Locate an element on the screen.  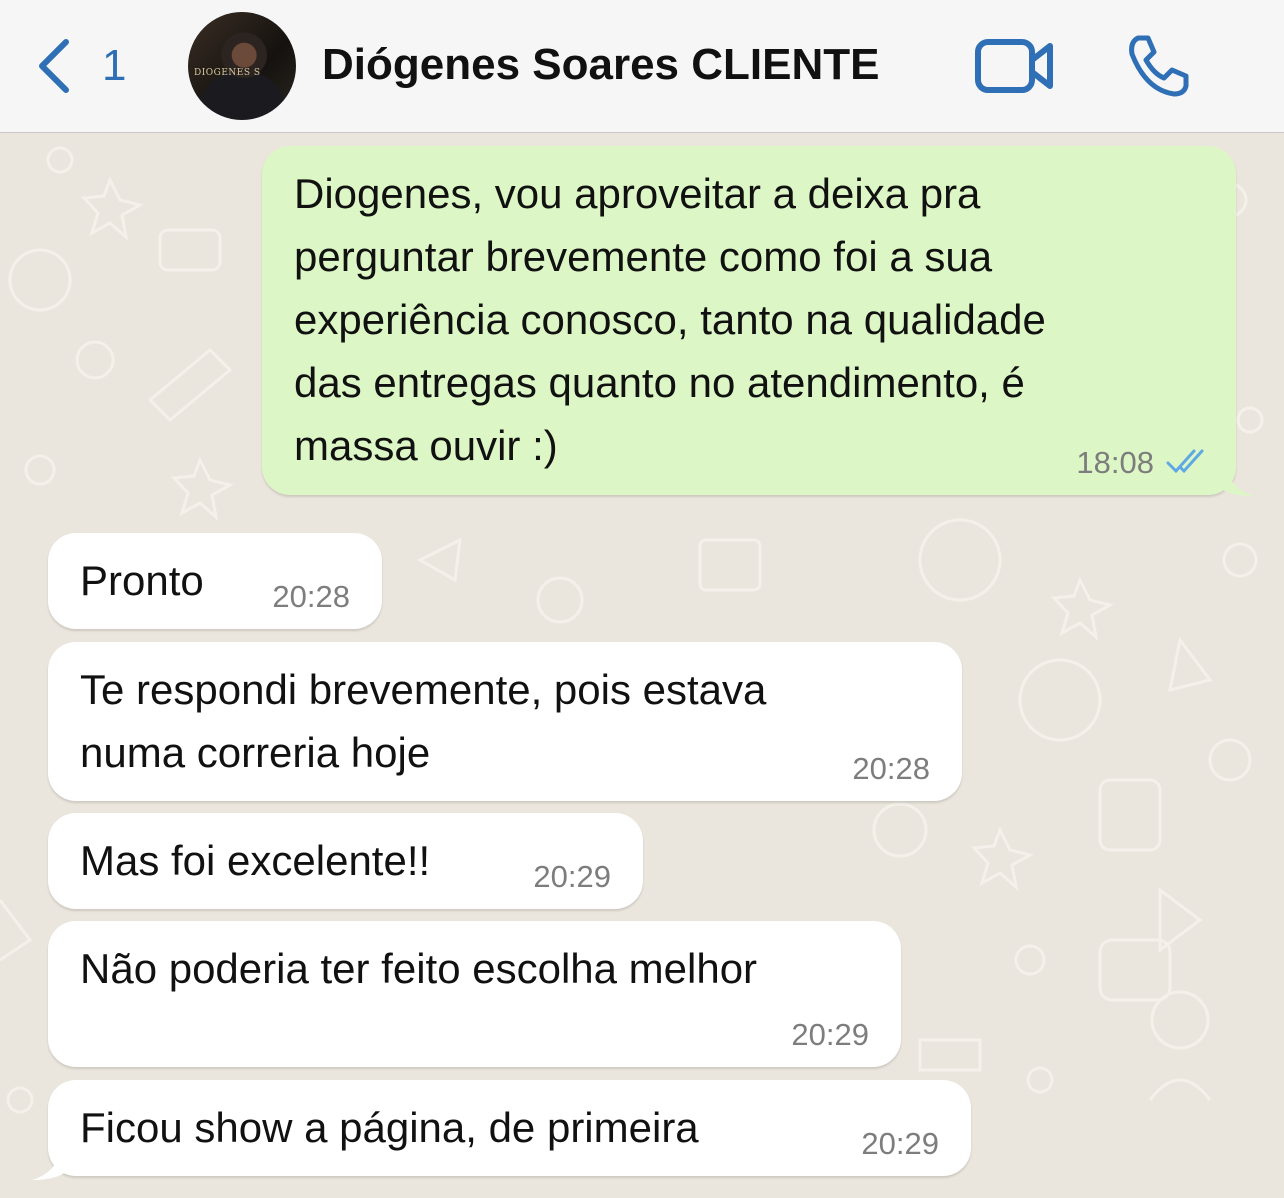
message-time: 18:08 is located at coordinates (1115, 462).